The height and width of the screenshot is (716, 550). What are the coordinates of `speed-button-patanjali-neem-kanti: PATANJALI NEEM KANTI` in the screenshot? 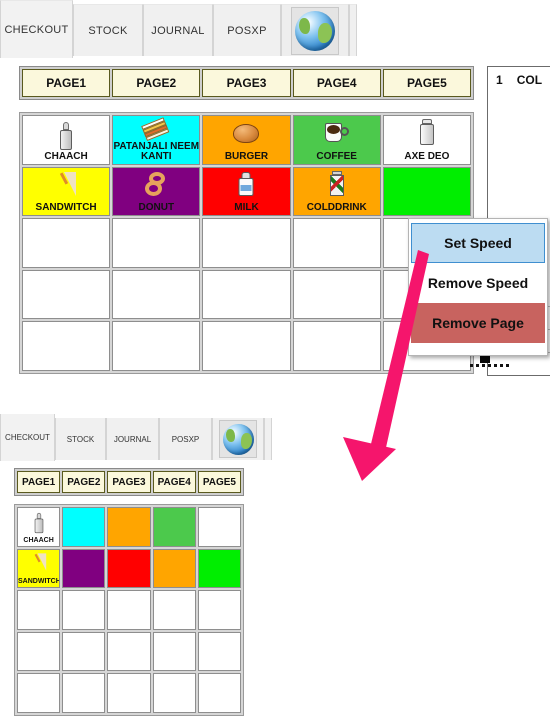 It's located at (156, 140).